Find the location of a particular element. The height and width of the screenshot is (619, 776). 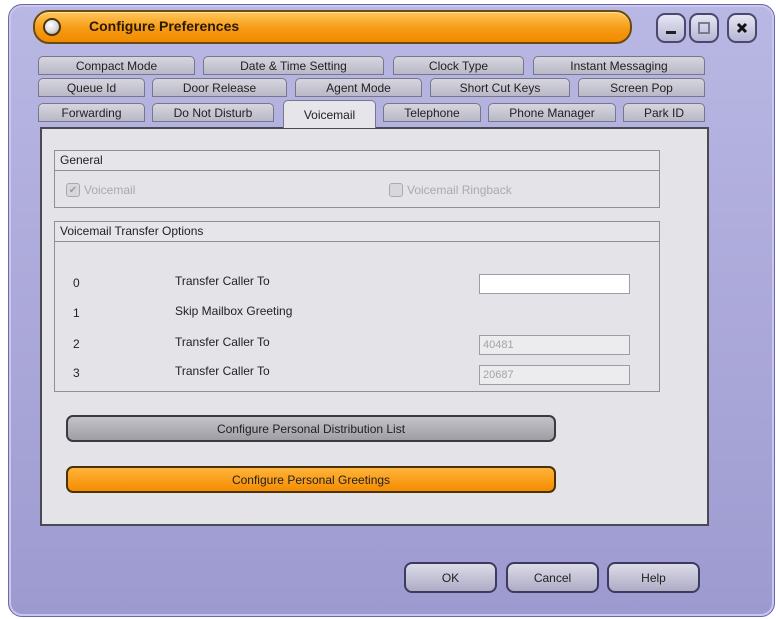

tab-forwarding: Forwarding is located at coordinates (91, 112).